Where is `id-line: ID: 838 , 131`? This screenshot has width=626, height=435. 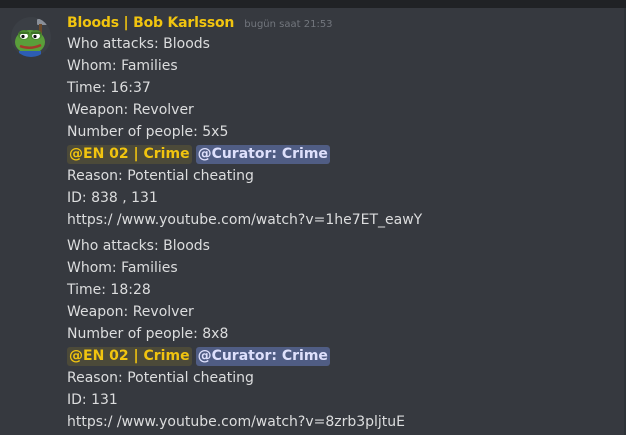 id-line: ID: 838 , 131 is located at coordinates (112, 198).